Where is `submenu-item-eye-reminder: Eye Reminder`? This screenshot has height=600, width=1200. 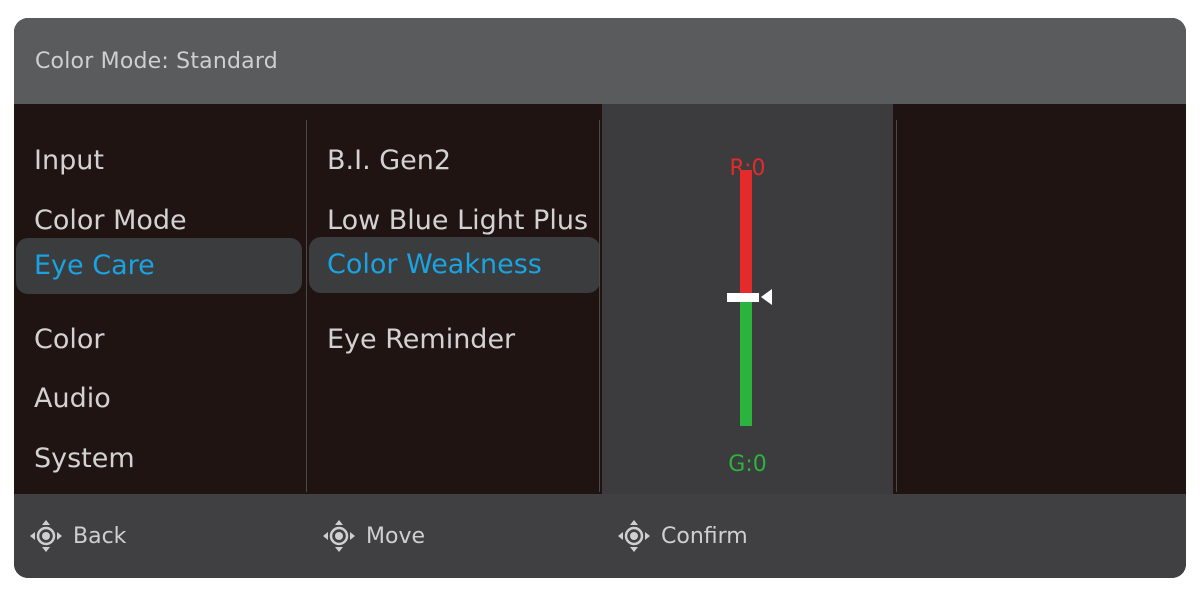 submenu-item-eye-reminder: Eye Reminder is located at coordinates (454, 340).